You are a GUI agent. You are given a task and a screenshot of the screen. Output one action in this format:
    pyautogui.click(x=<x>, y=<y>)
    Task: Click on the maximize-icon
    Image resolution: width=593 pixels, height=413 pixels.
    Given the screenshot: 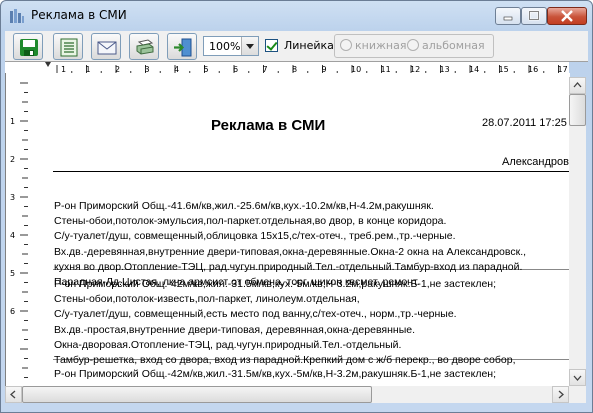 What is the action you would take?
    pyautogui.click(x=534, y=15)
    